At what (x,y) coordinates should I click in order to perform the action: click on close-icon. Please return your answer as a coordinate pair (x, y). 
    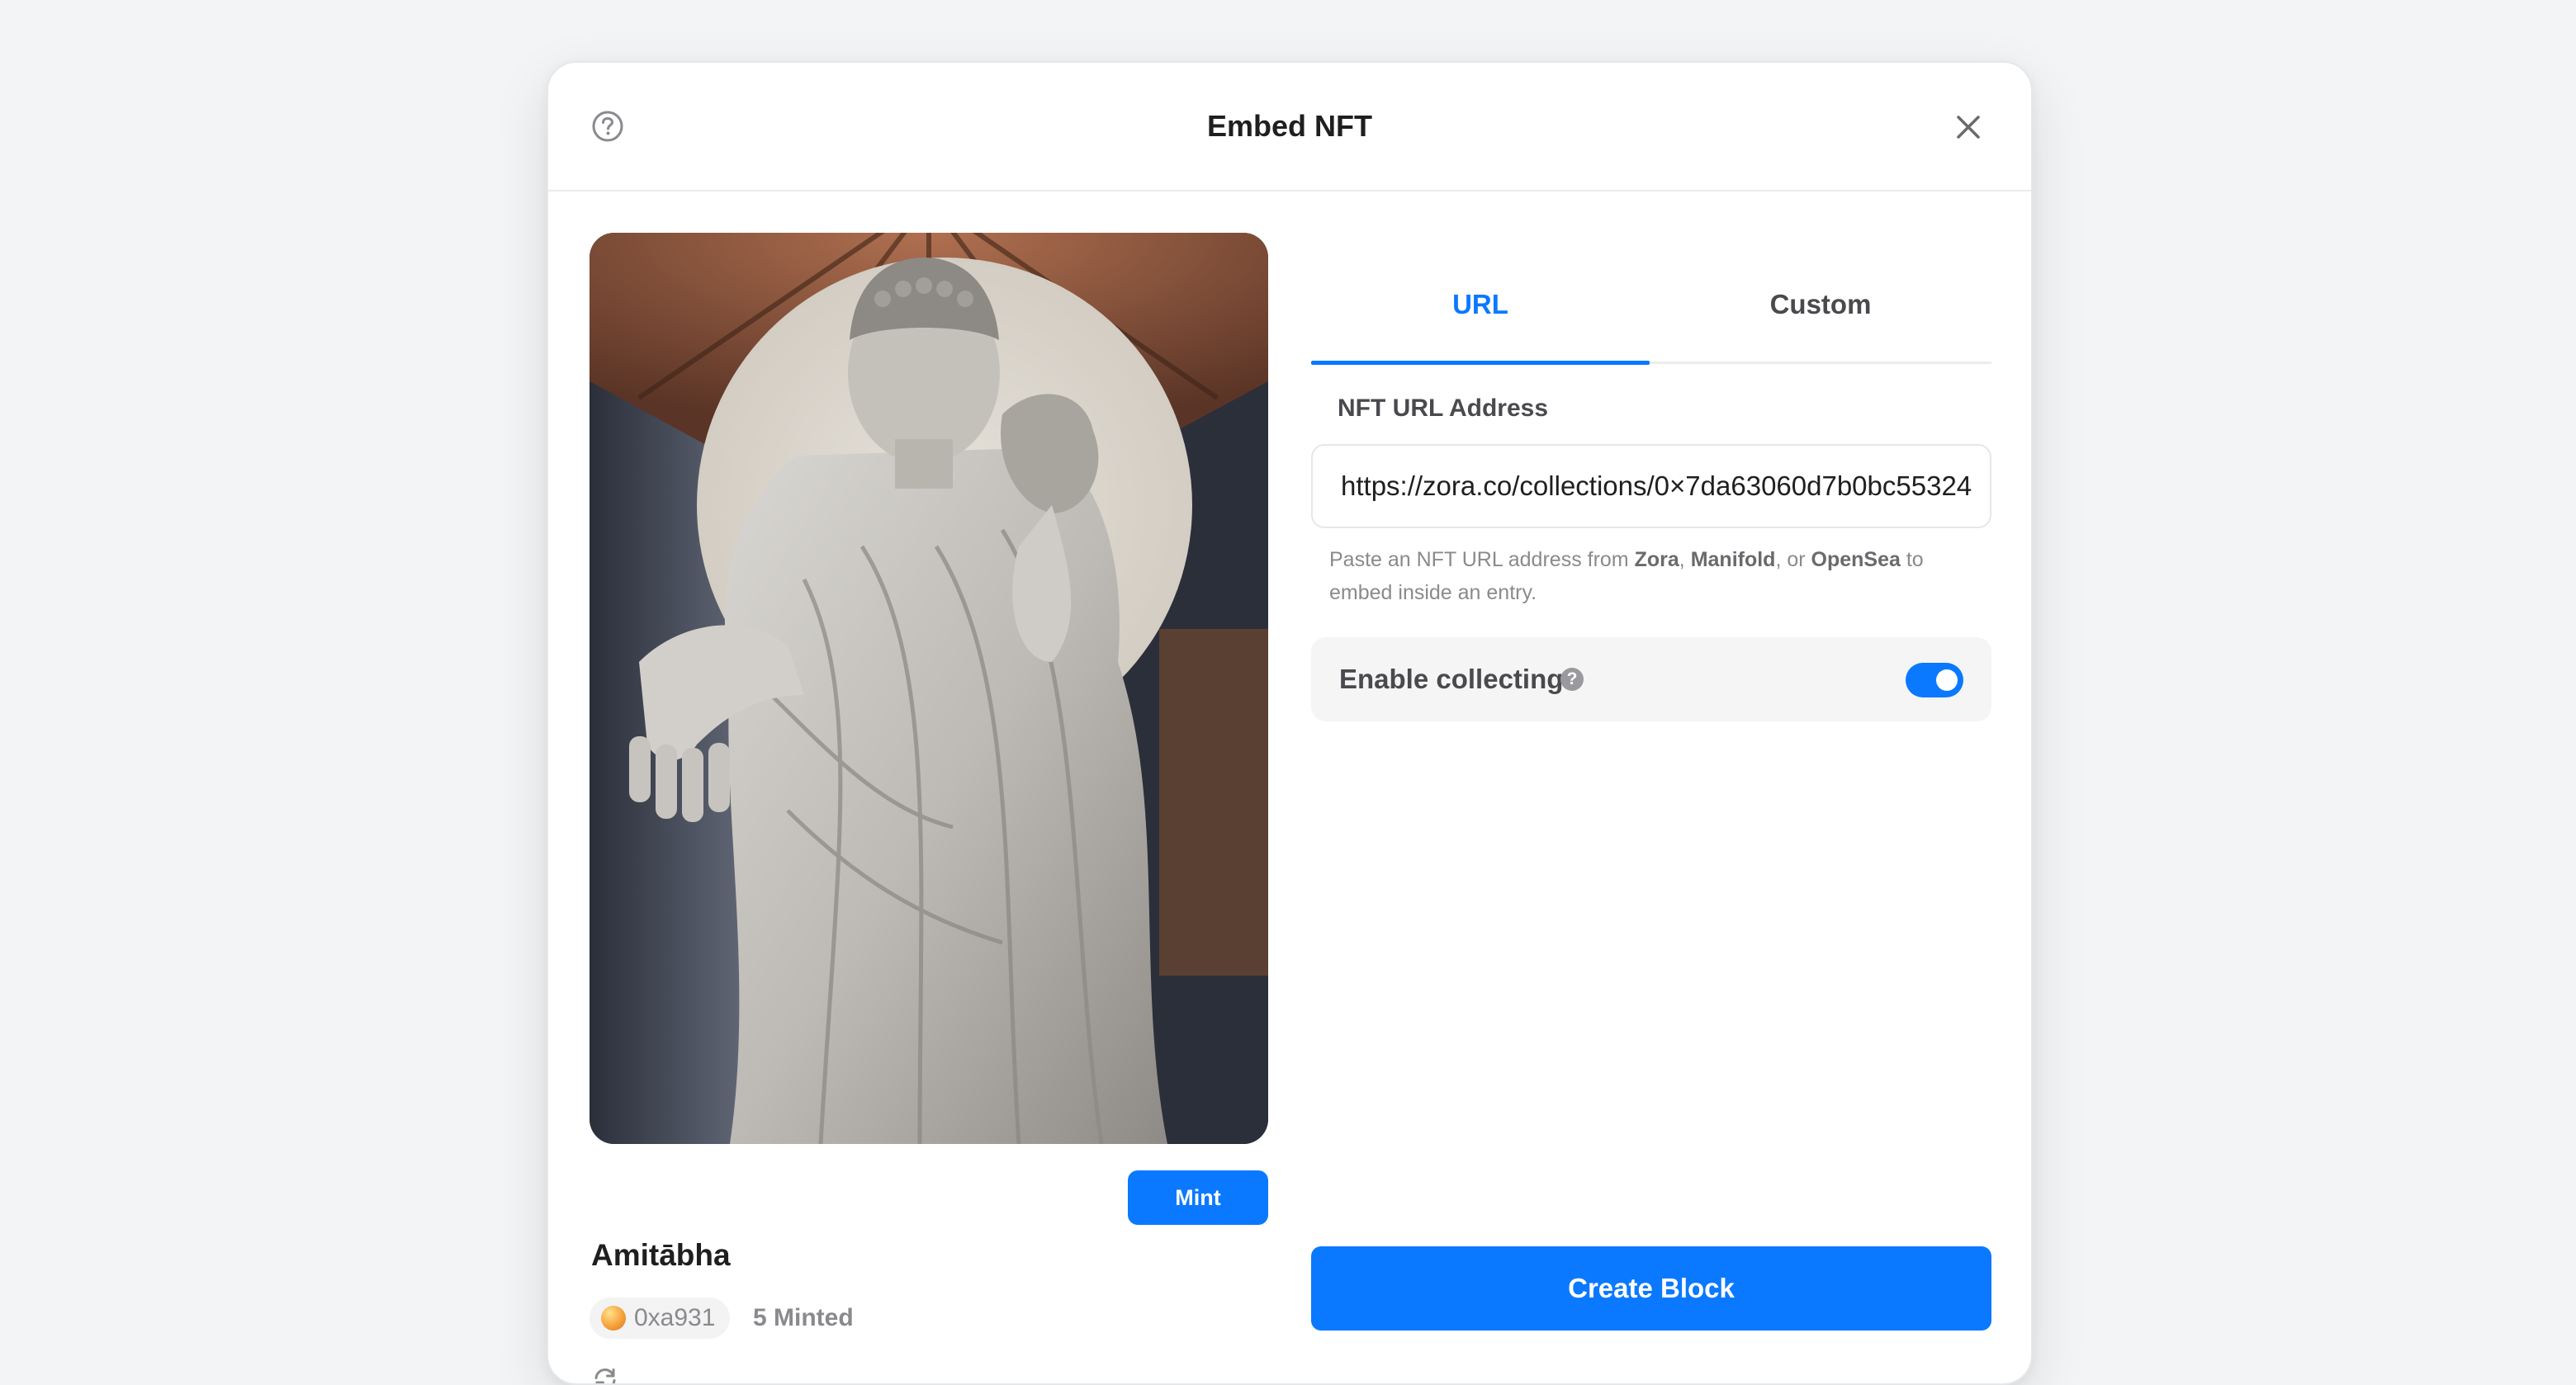
    Looking at the image, I should click on (1968, 127).